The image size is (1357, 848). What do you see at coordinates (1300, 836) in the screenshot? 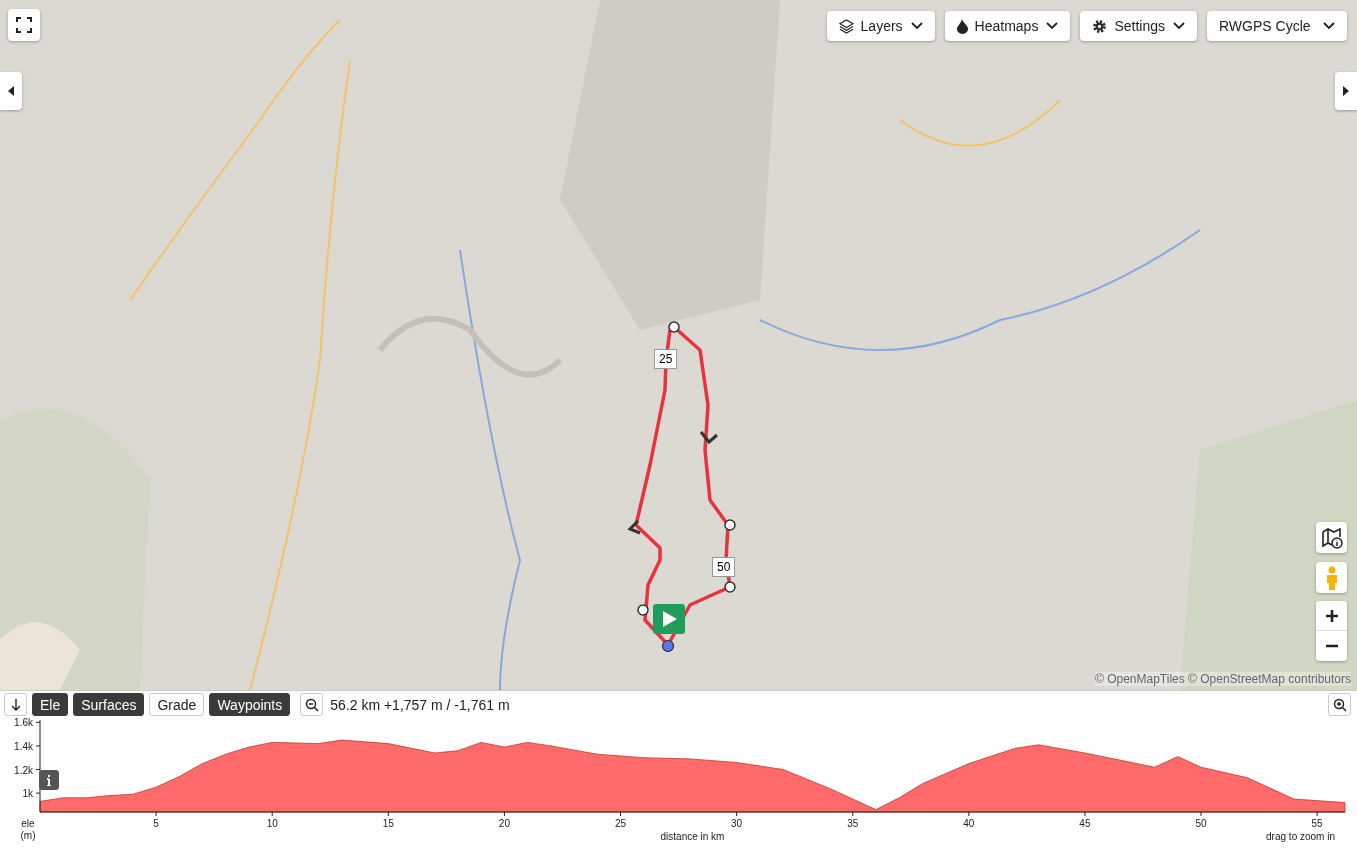
I see `chart-hint: drag to zoom in` at bounding box center [1300, 836].